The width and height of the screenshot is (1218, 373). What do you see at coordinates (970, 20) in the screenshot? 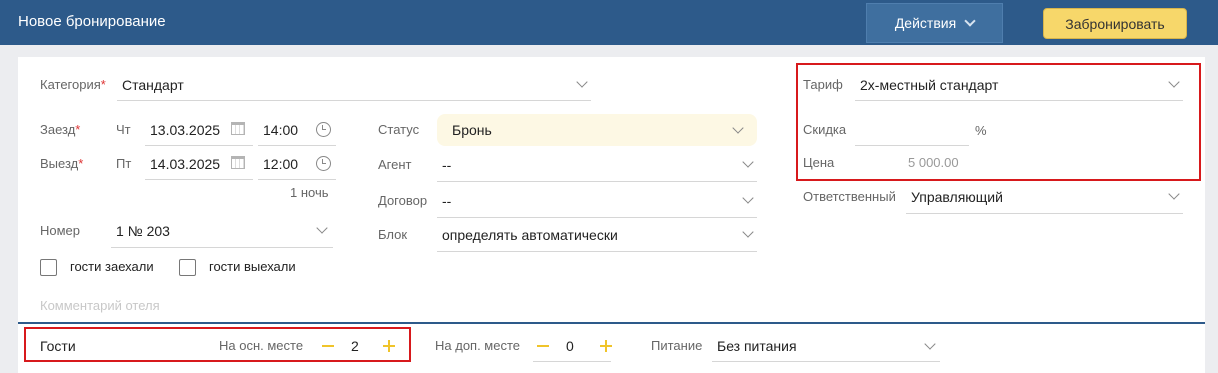
I see `chevron-down-icon` at bounding box center [970, 20].